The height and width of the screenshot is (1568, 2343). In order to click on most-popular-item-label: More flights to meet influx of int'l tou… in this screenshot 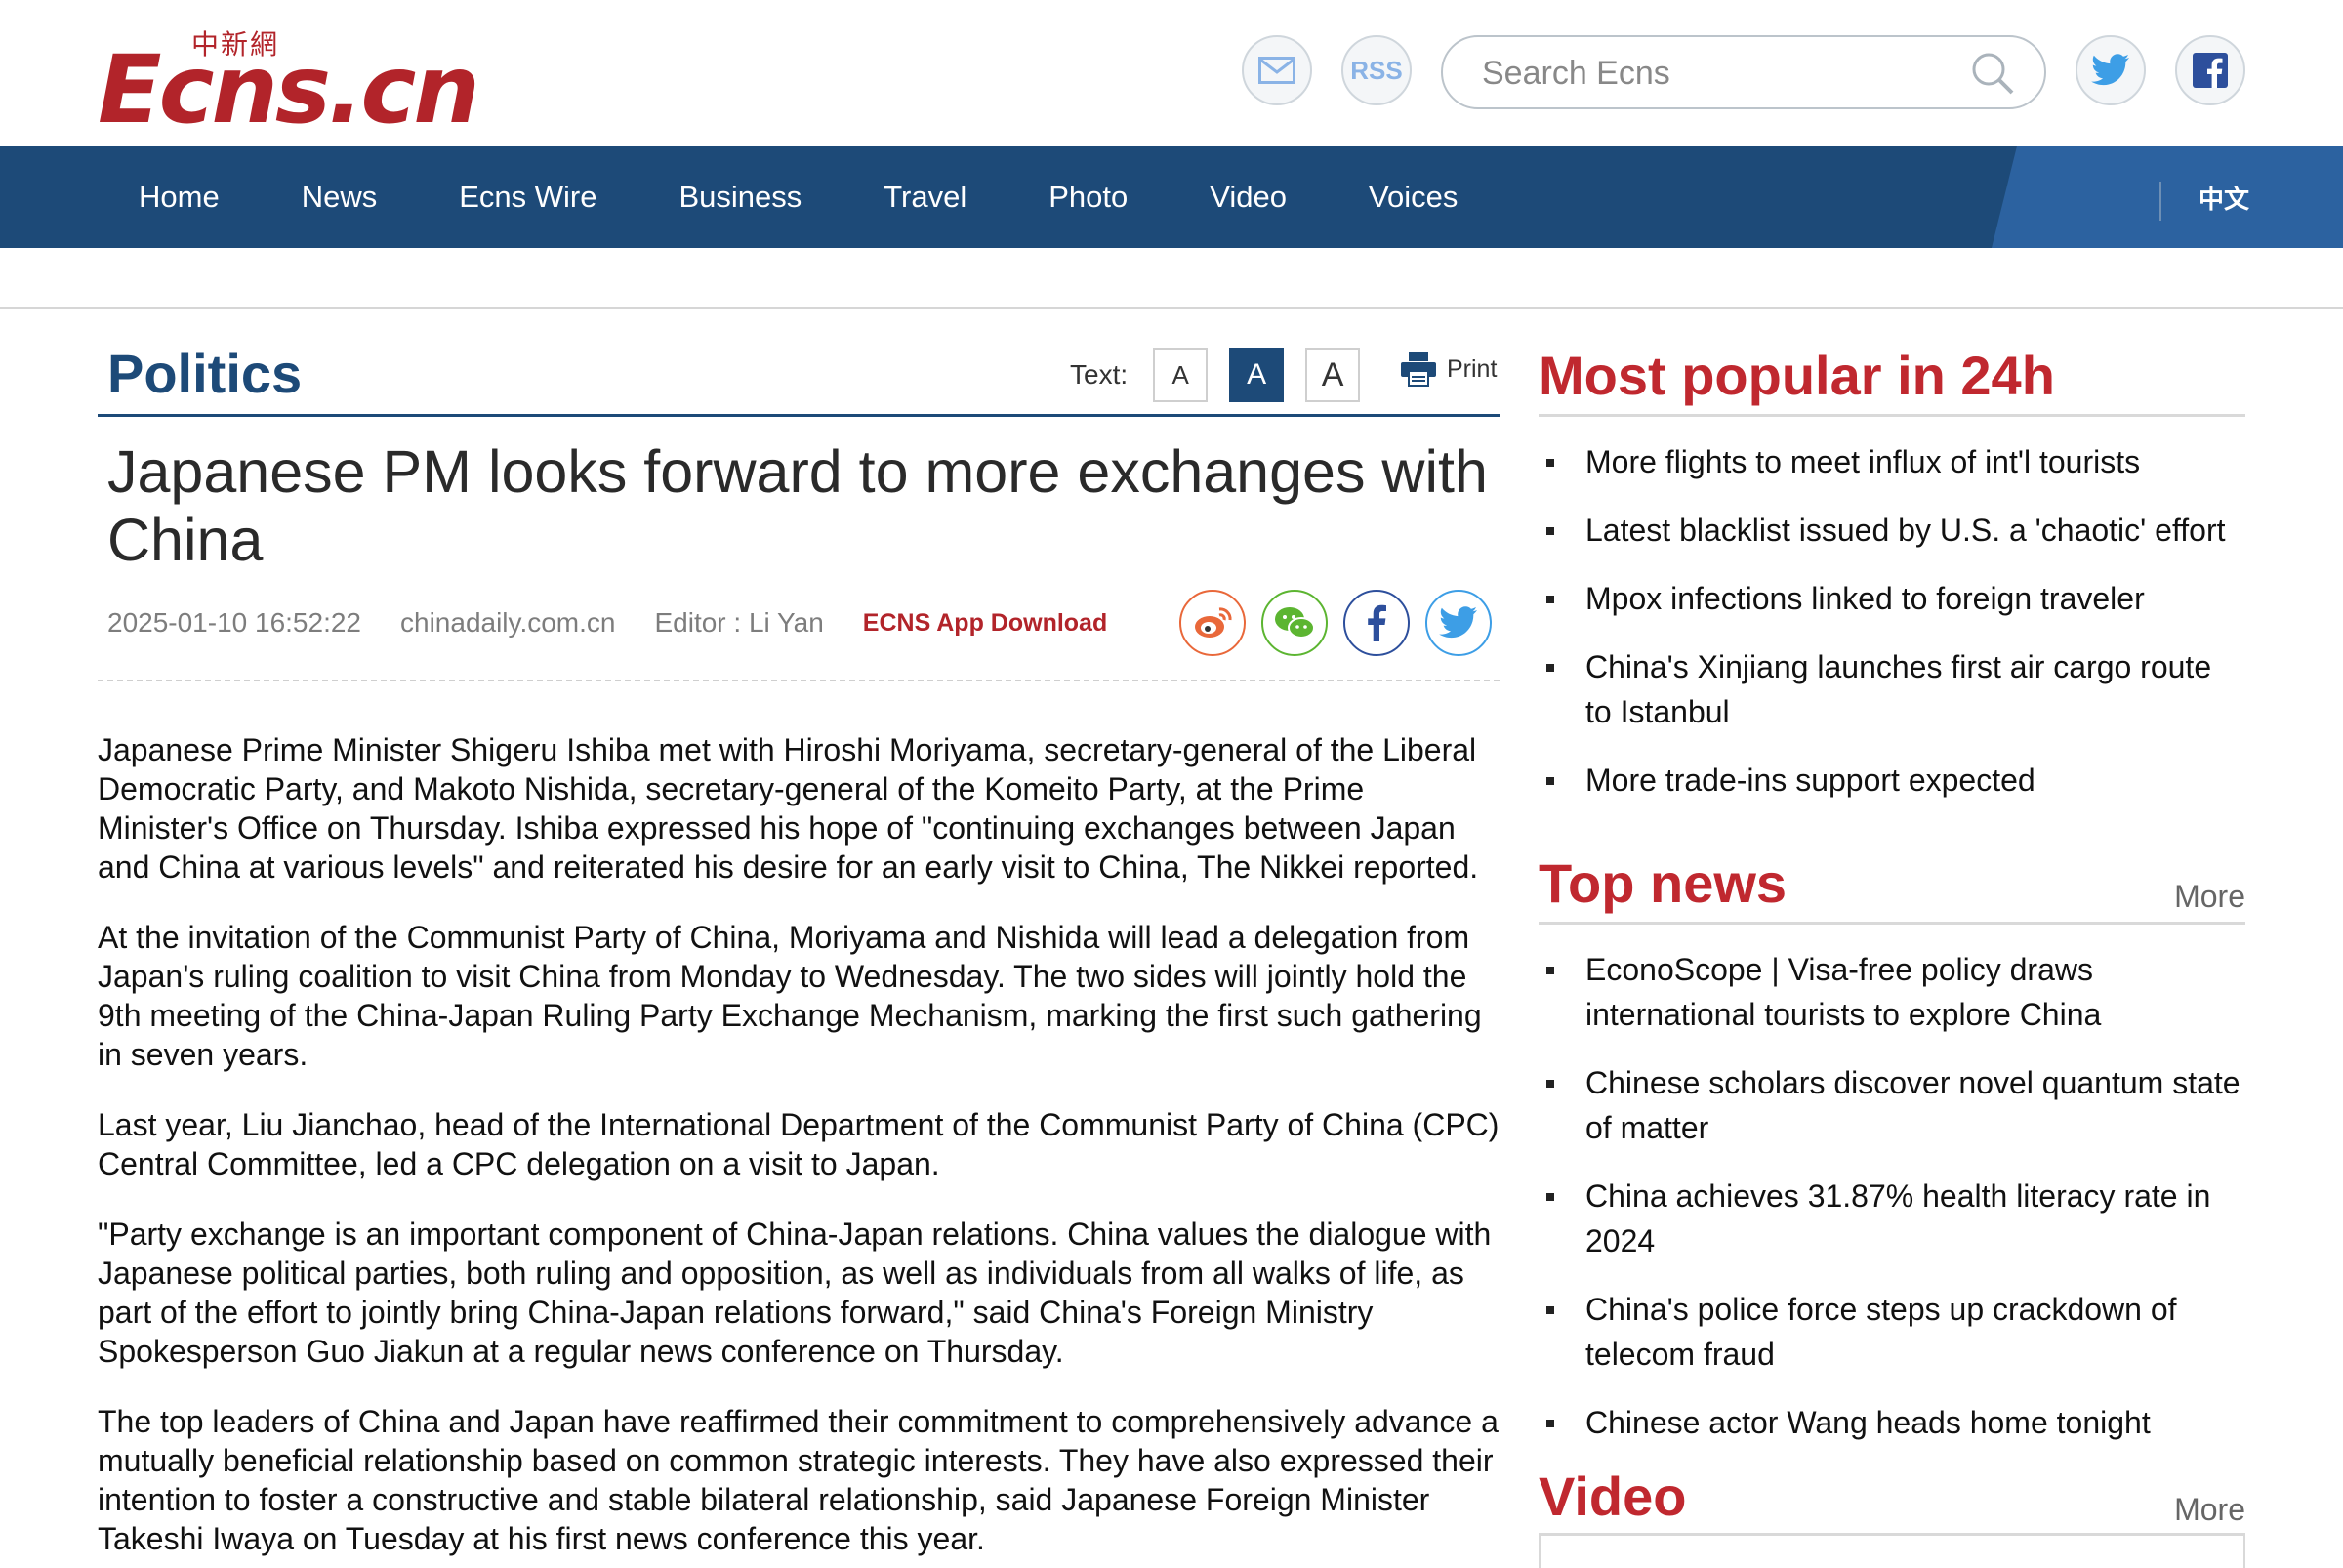, I will do `click(1863, 462)`.